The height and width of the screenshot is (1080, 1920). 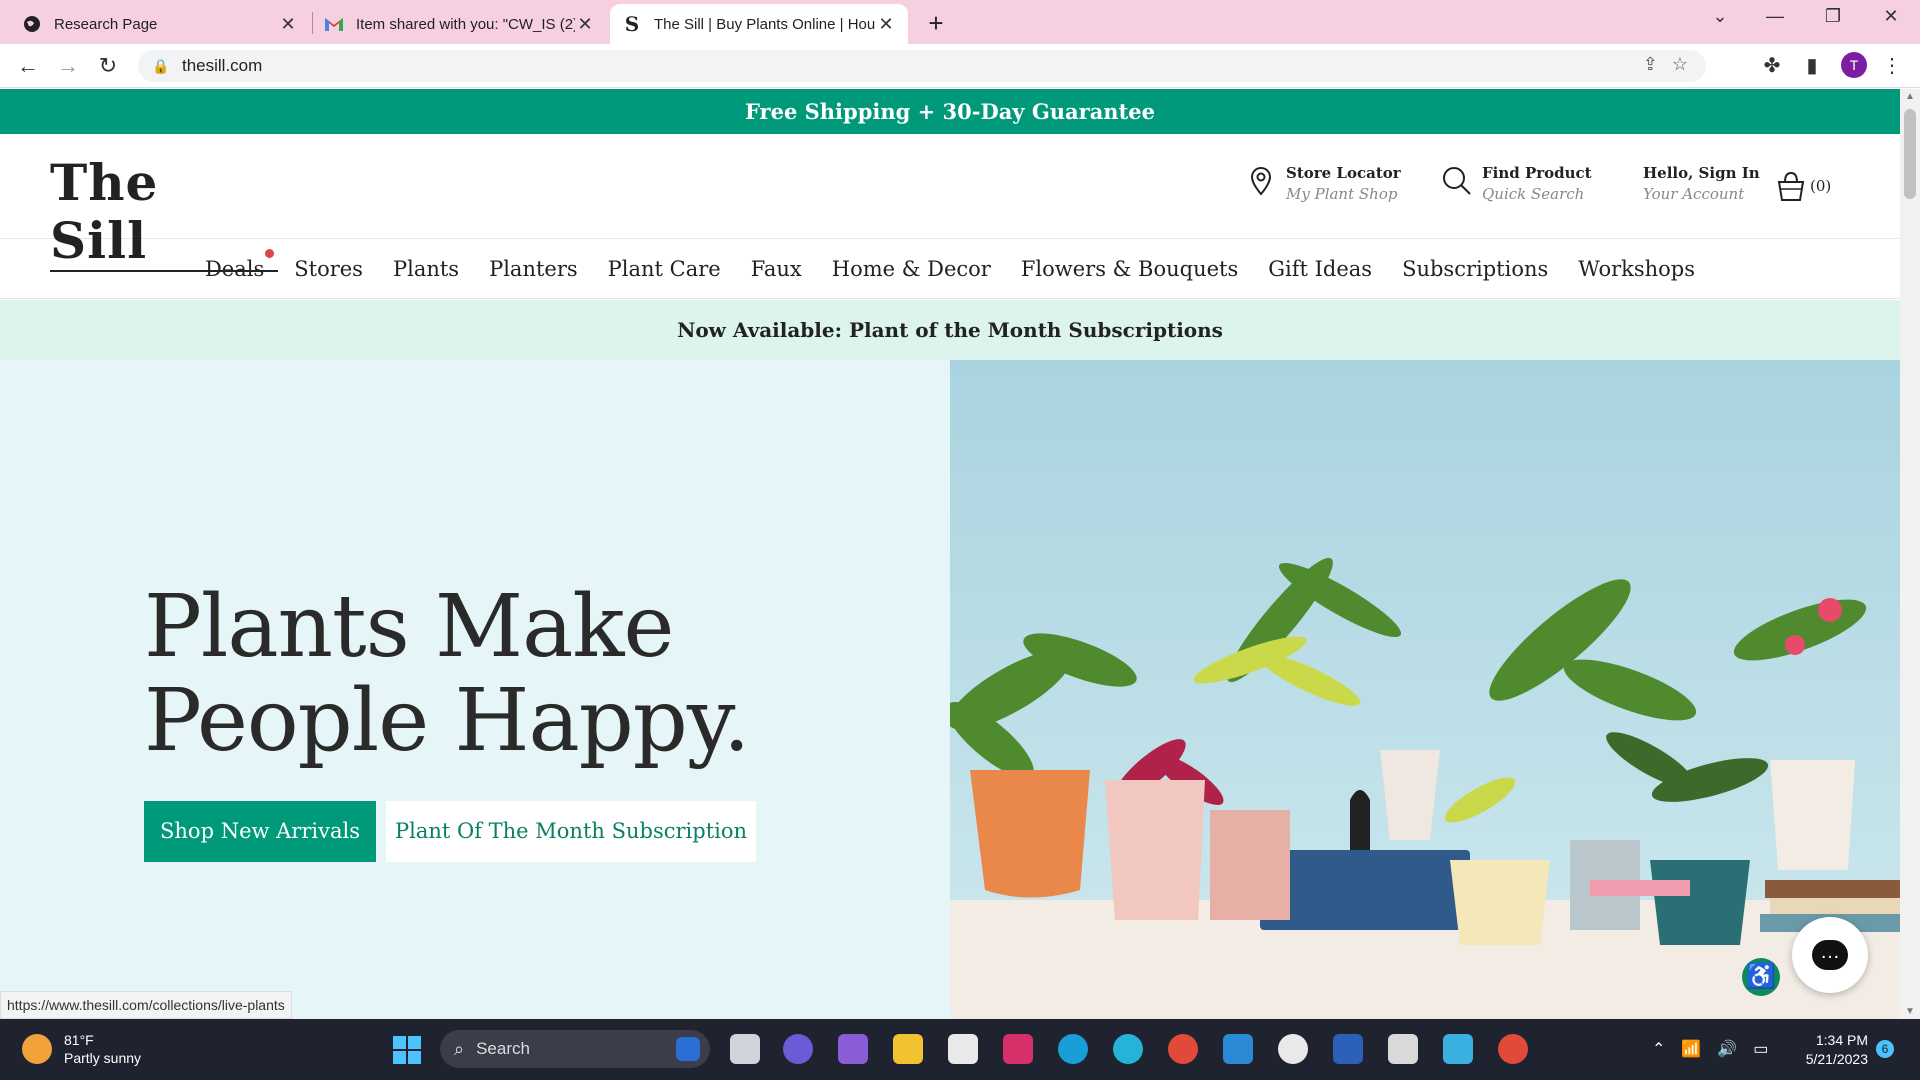 I want to click on address-bar-row: ← → ↻ 🔒 thesill.com ⇪ ☆ ✤ ▮ ⋮, so click(x=960, y=66).